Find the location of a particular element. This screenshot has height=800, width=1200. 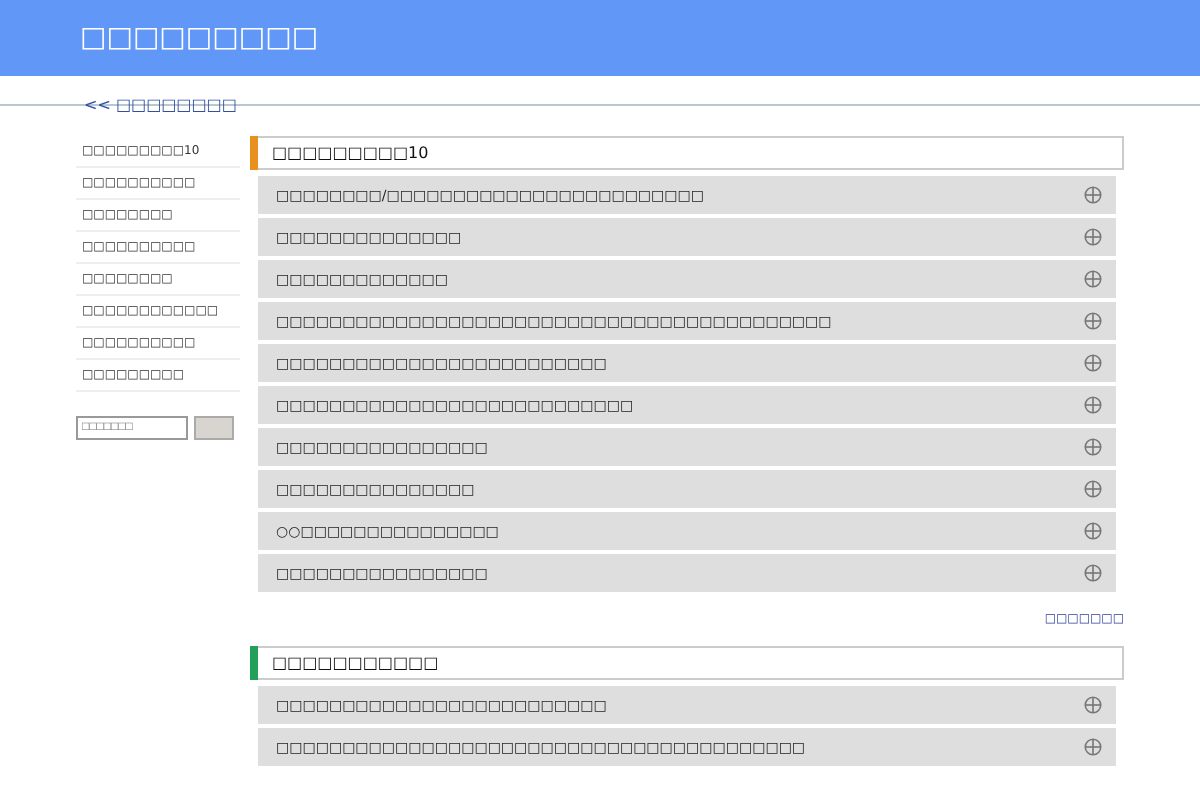

section-title: □□□□□□□□□10 is located at coordinates (350, 154).